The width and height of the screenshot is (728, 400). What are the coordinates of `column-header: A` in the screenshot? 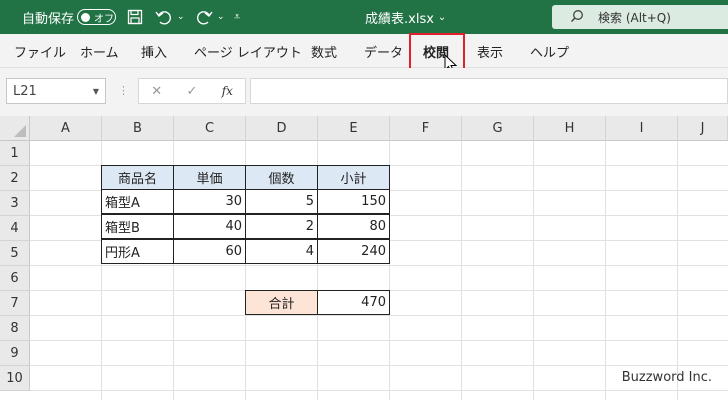 It's located at (66, 128).